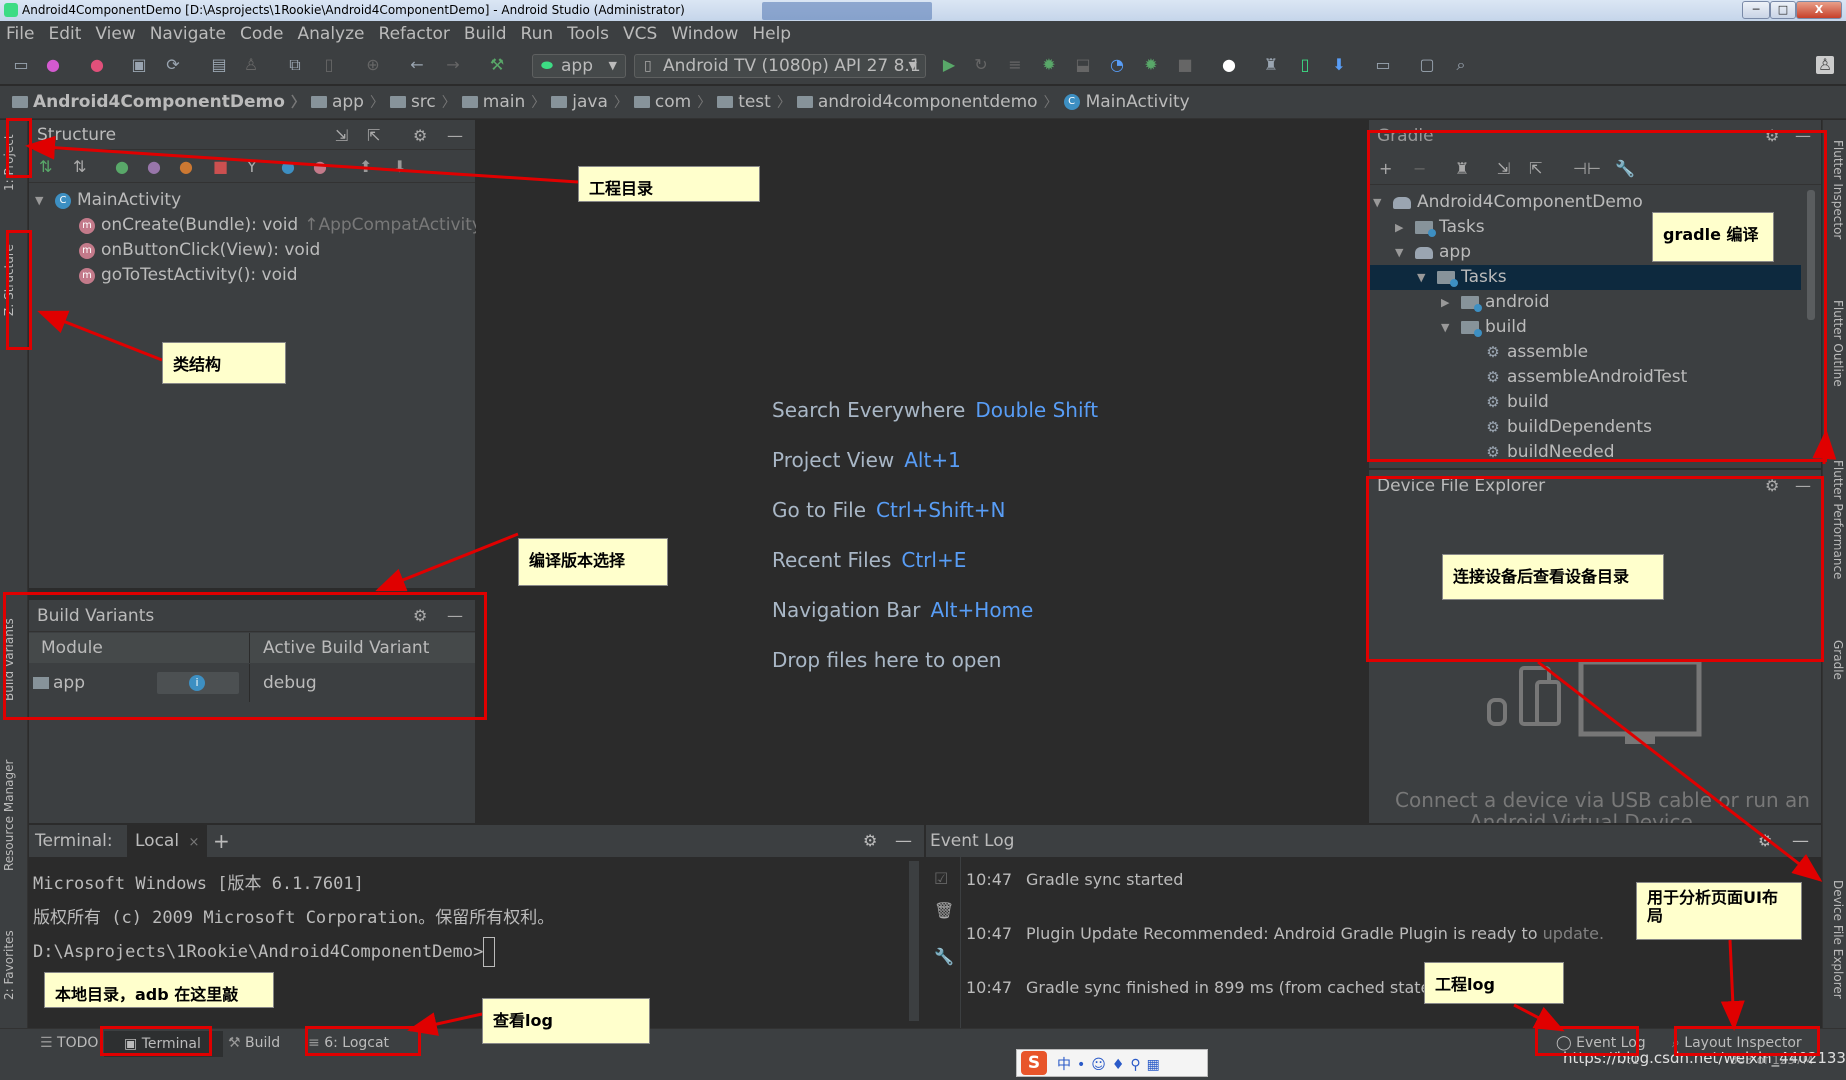 Image resolution: width=1846 pixels, height=1080 pixels. What do you see at coordinates (669, 184) in the screenshot?
I see `annotation-label-project: 工程目录` at bounding box center [669, 184].